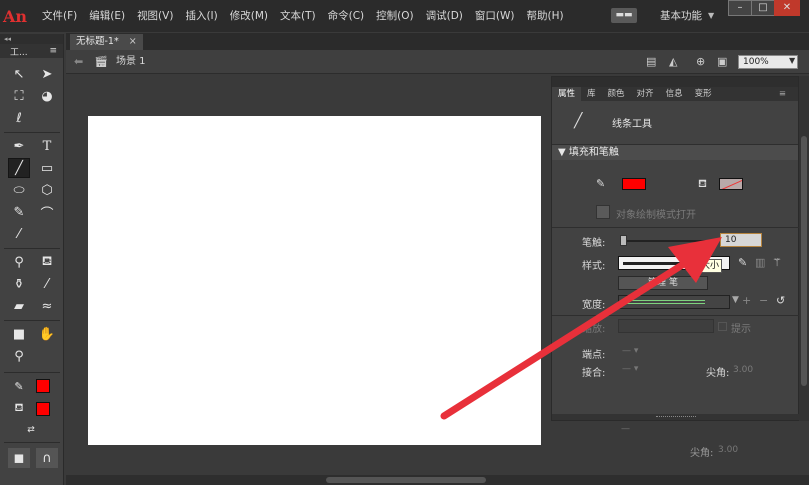 The image size is (809, 485). Describe the element at coordinates (43, 409) in the screenshot. I see `fill-color-swatch` at that location.